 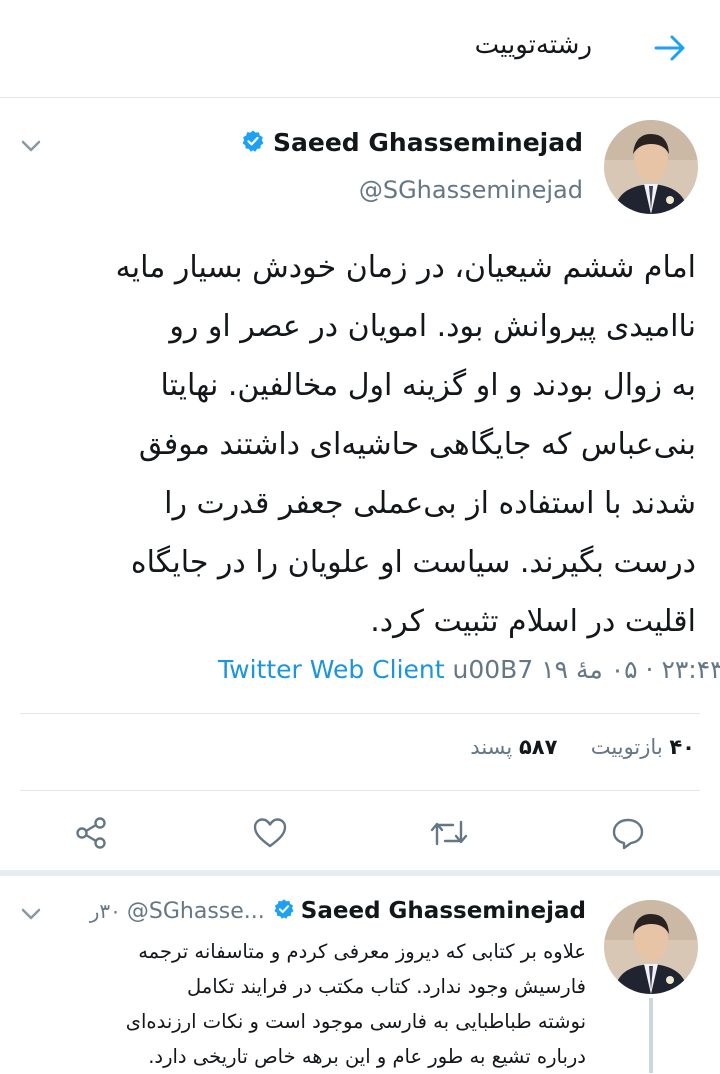 I want to click on tweet-time: ۳۰ر, so click(x=105, y=911).